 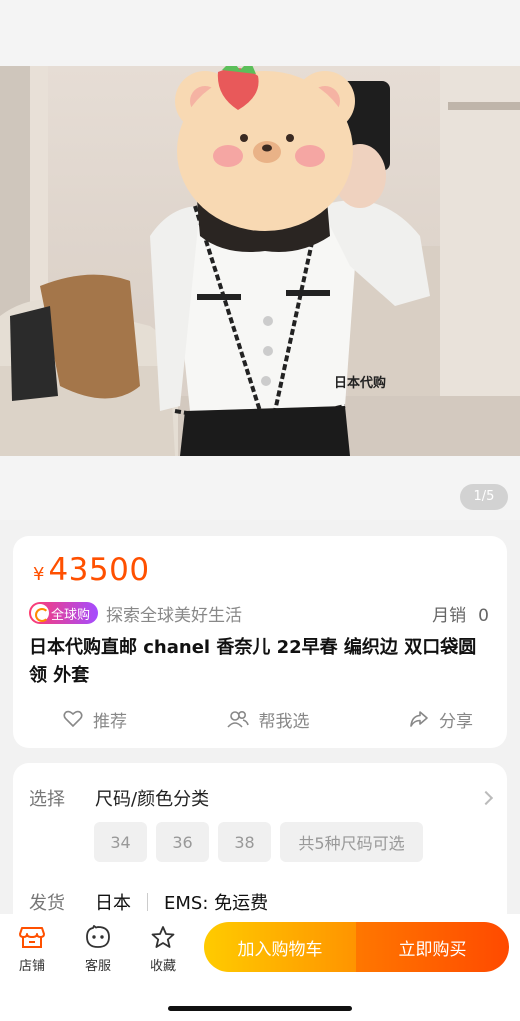 I want to click on heart-icon, so click(x=73, y=719).